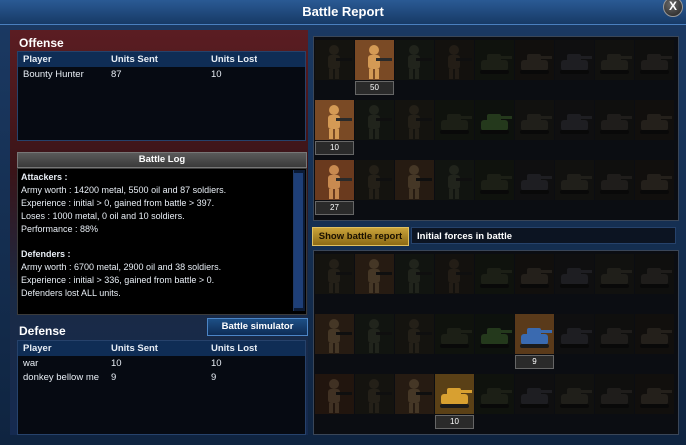 The height and width of the screenshot is (445, 686). What do you see at coordinates (162, 160) in the screenshot?
I see `battle-log-title: Battle Log` at bounding box center [162, 160].